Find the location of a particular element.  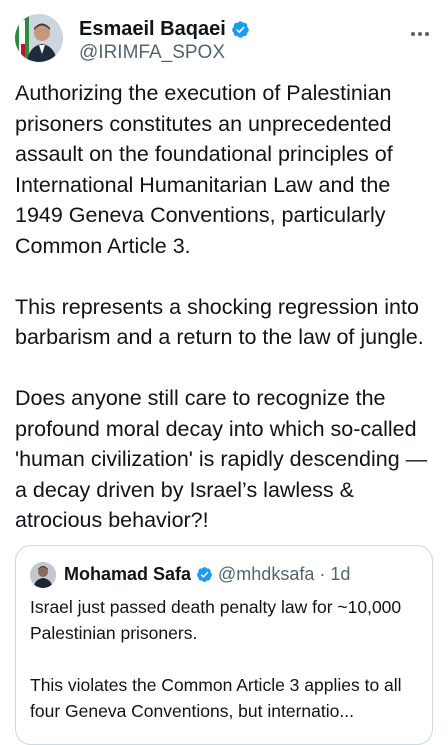

quoted-display-name: Mohamad Safa is located at coordinates (127, 574).